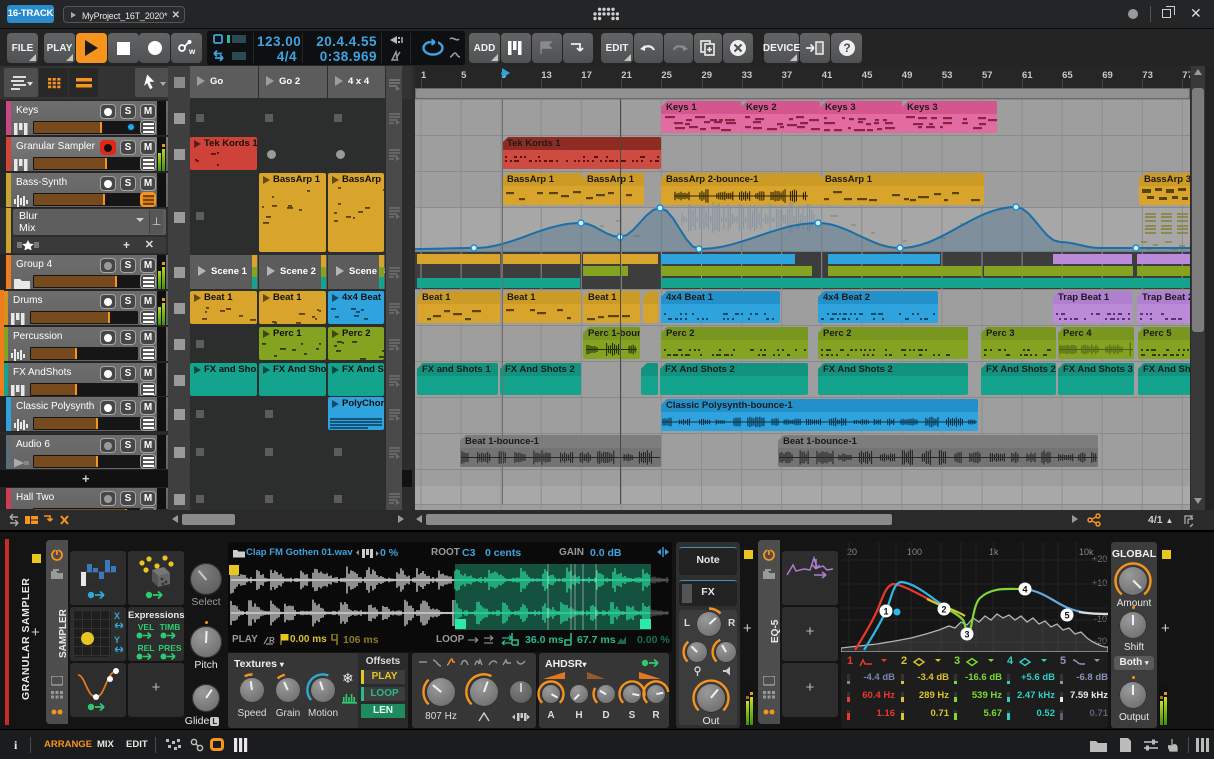  What do you see at coordinates (192, 51) in the screenshot?
I see `svg-text: w` at bounding box center [192, 51].